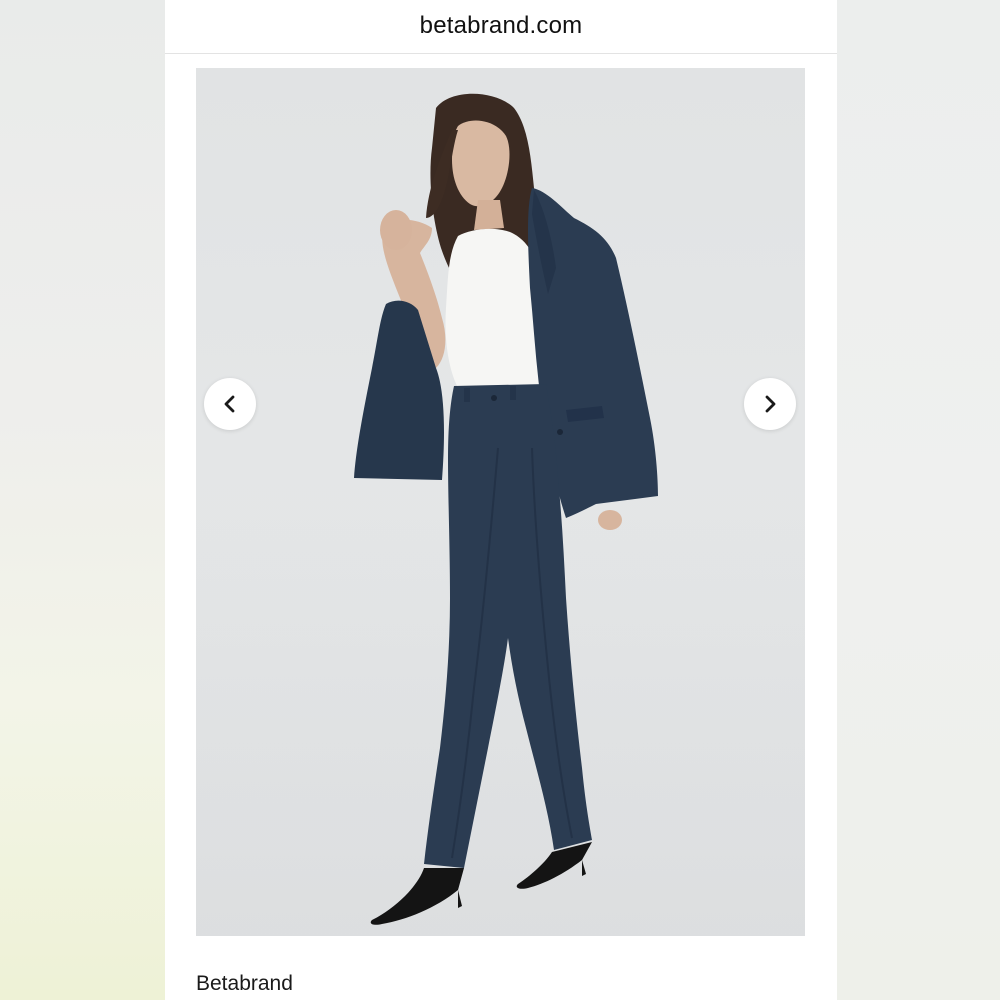  I want to click on chevron-left-icon, so click(229, 404).